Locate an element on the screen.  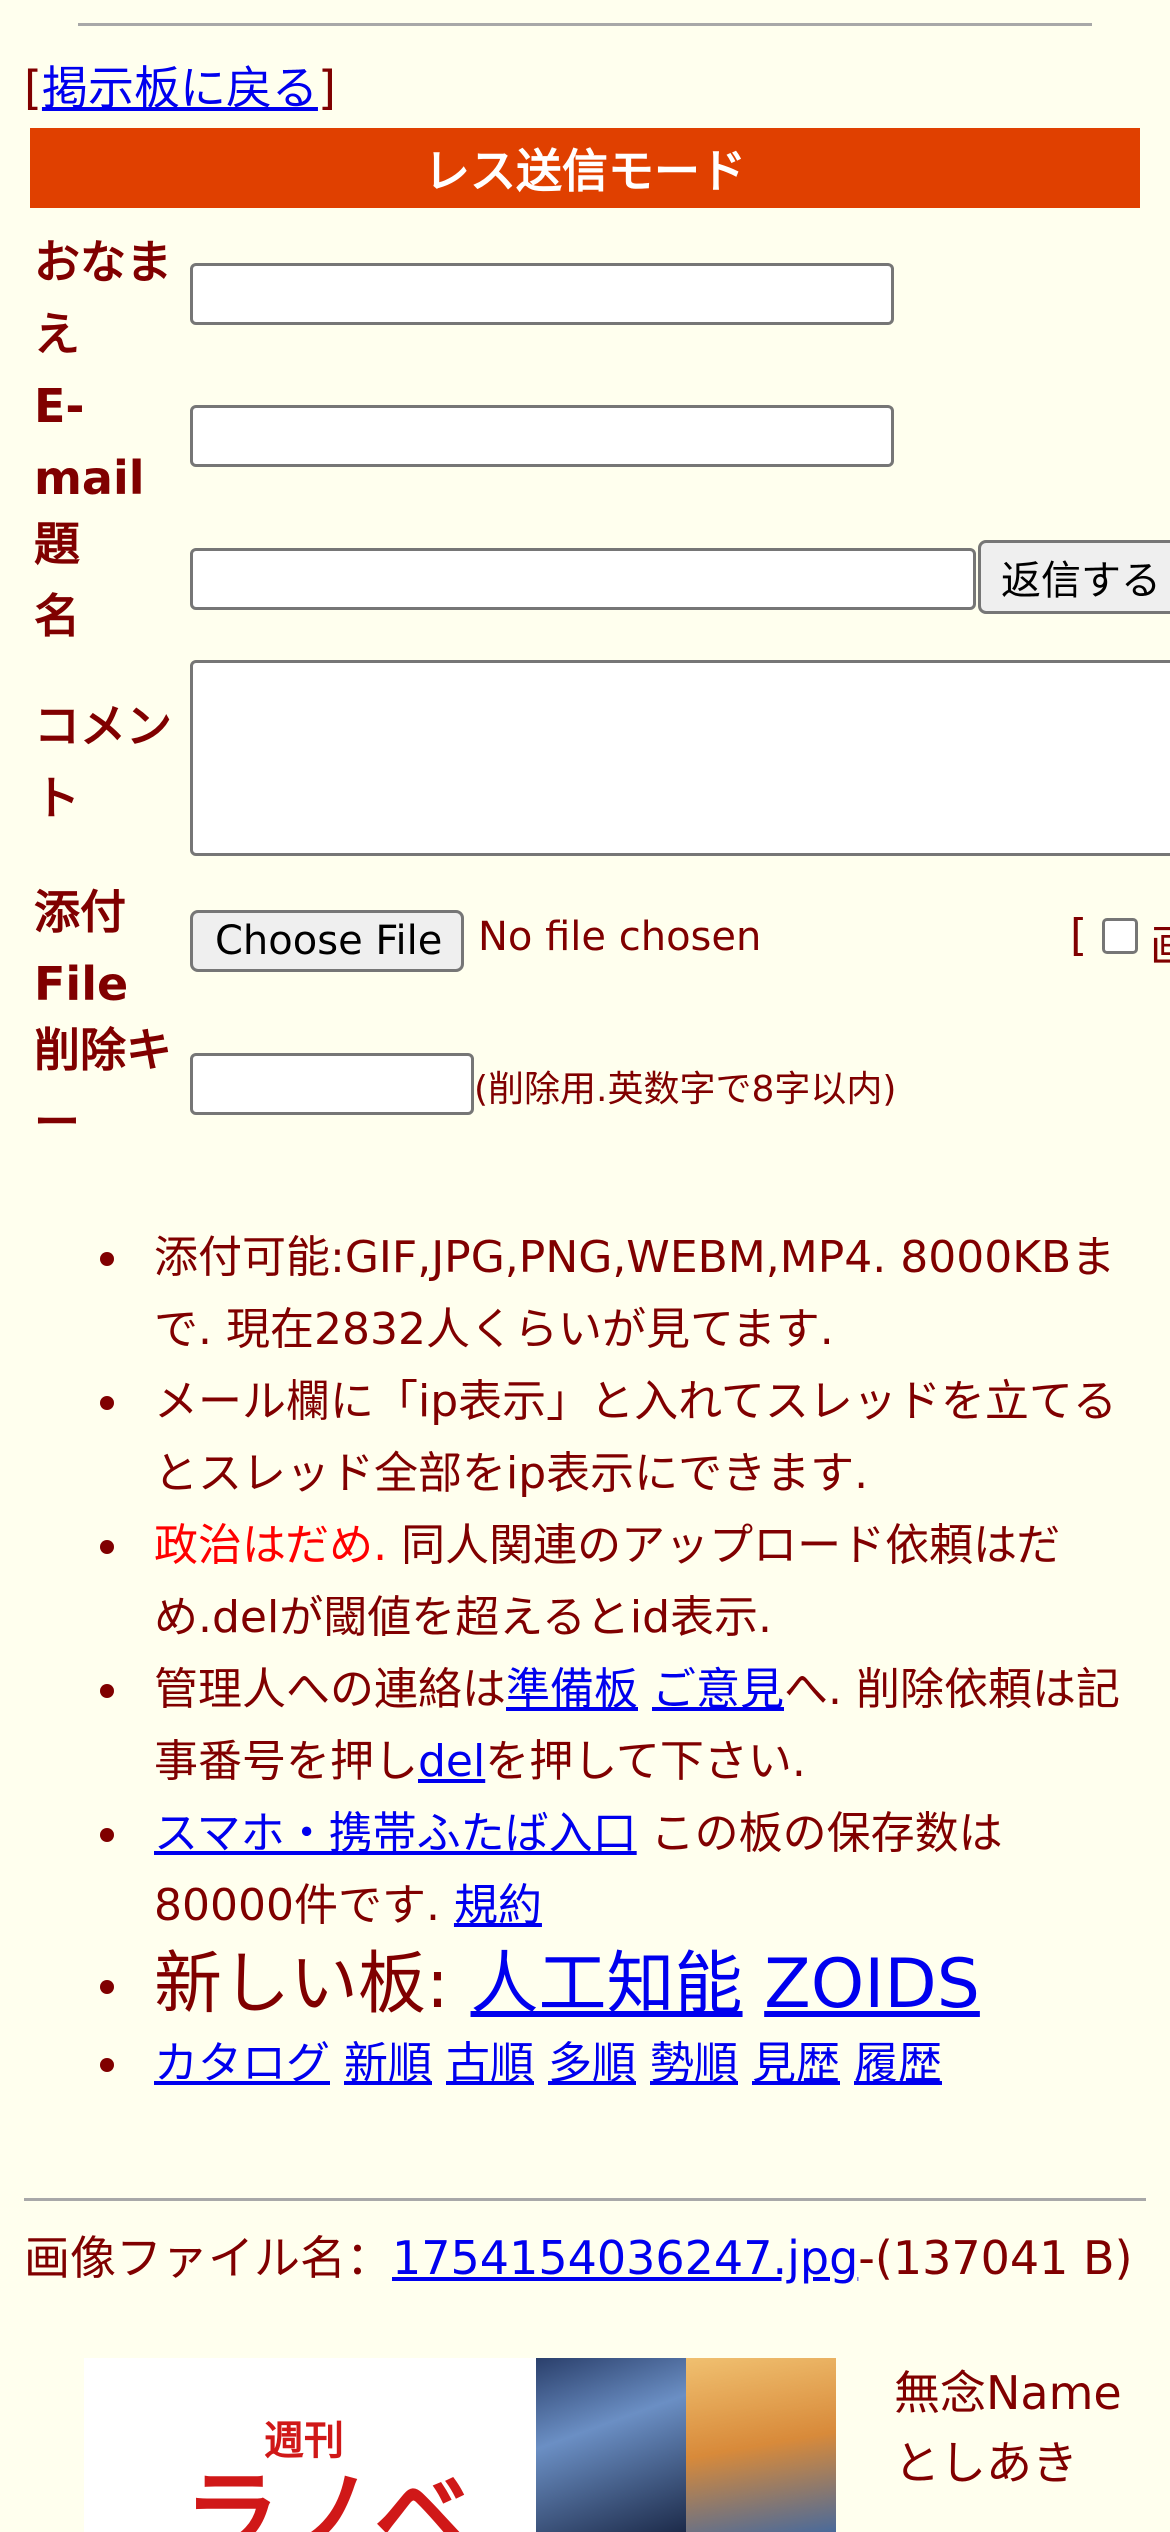
poster-info: 無念Name としあき is located at coordinates (1008, 2428).